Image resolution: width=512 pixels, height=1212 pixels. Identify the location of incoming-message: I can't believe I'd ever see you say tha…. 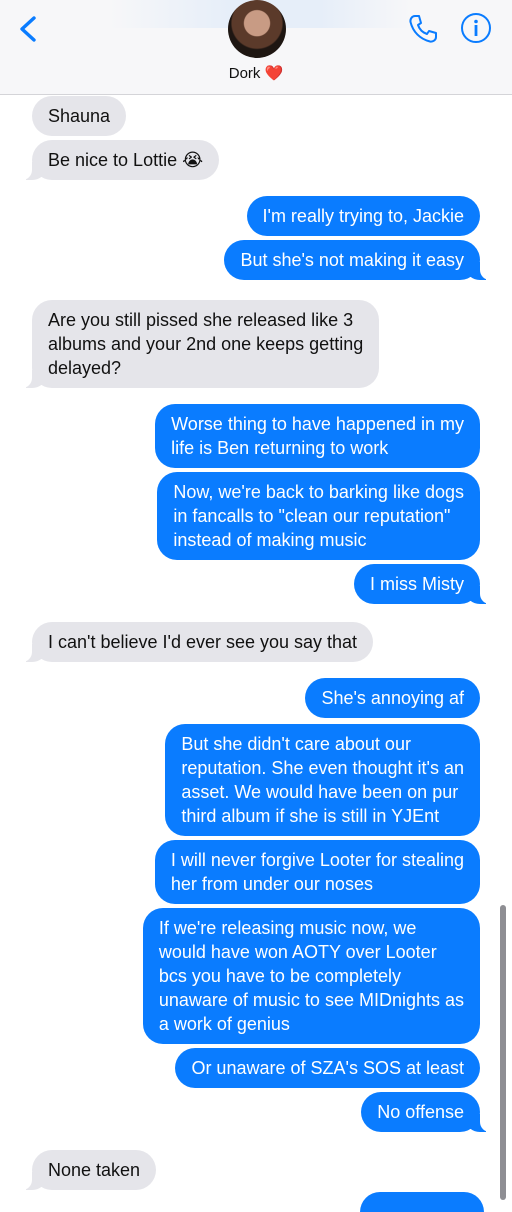
(197, 642).